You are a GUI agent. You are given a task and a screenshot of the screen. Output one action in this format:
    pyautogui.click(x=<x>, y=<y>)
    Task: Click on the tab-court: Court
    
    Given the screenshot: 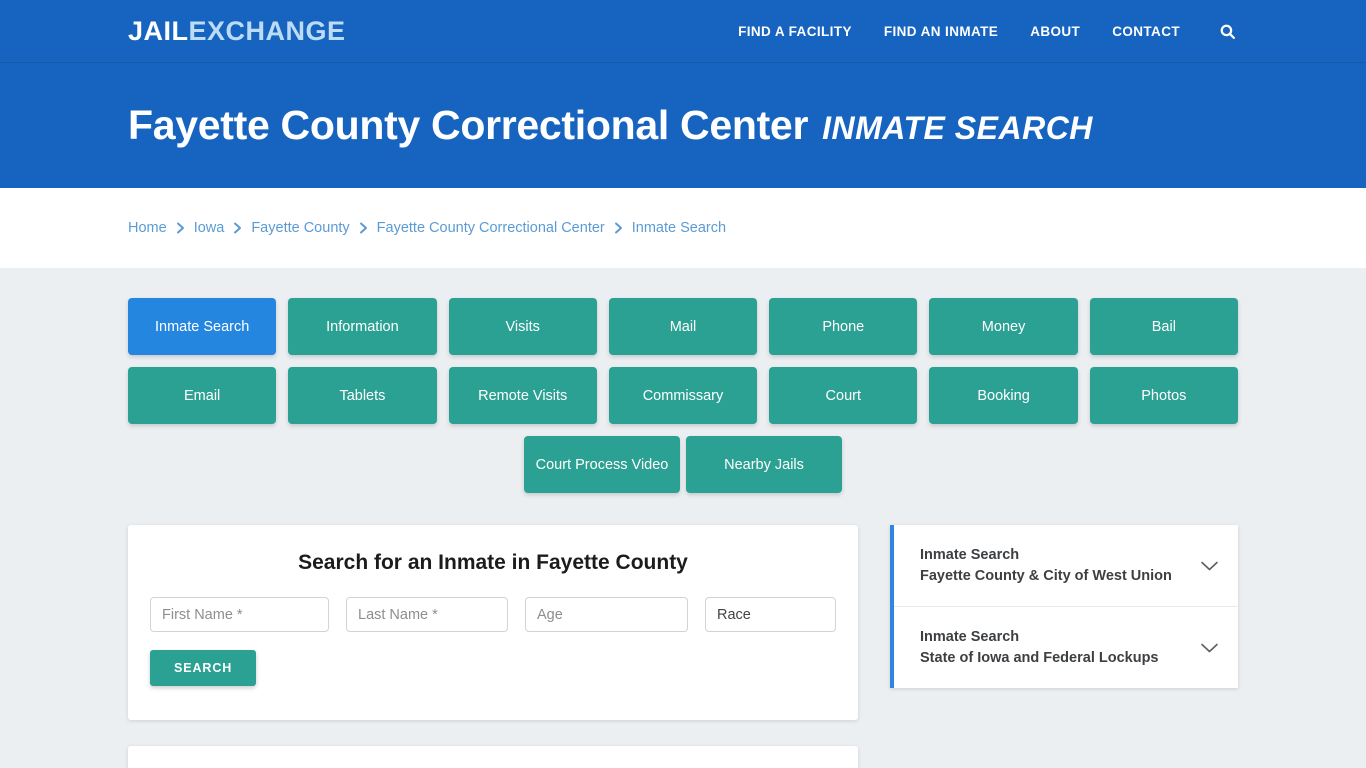 What is the action you would take?
    pyautogui.click(x=843, y=395)
    